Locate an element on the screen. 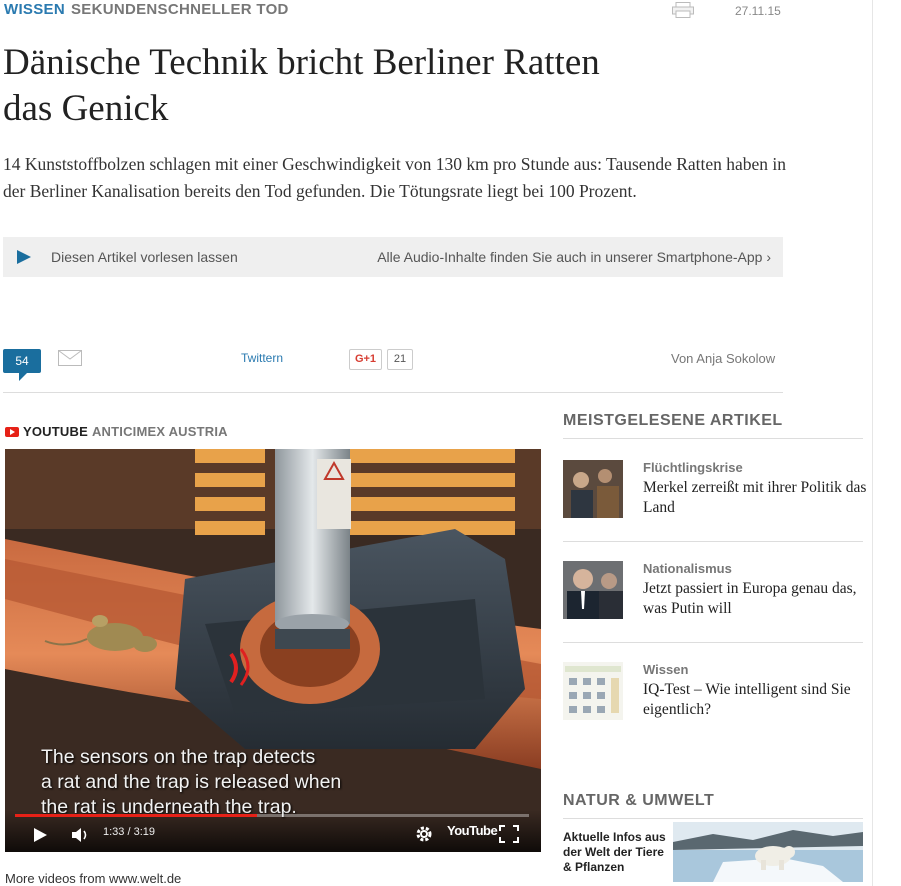 The width and height of the screenshot is (901, 886). volume-icon is located at coordinates (81, 835).